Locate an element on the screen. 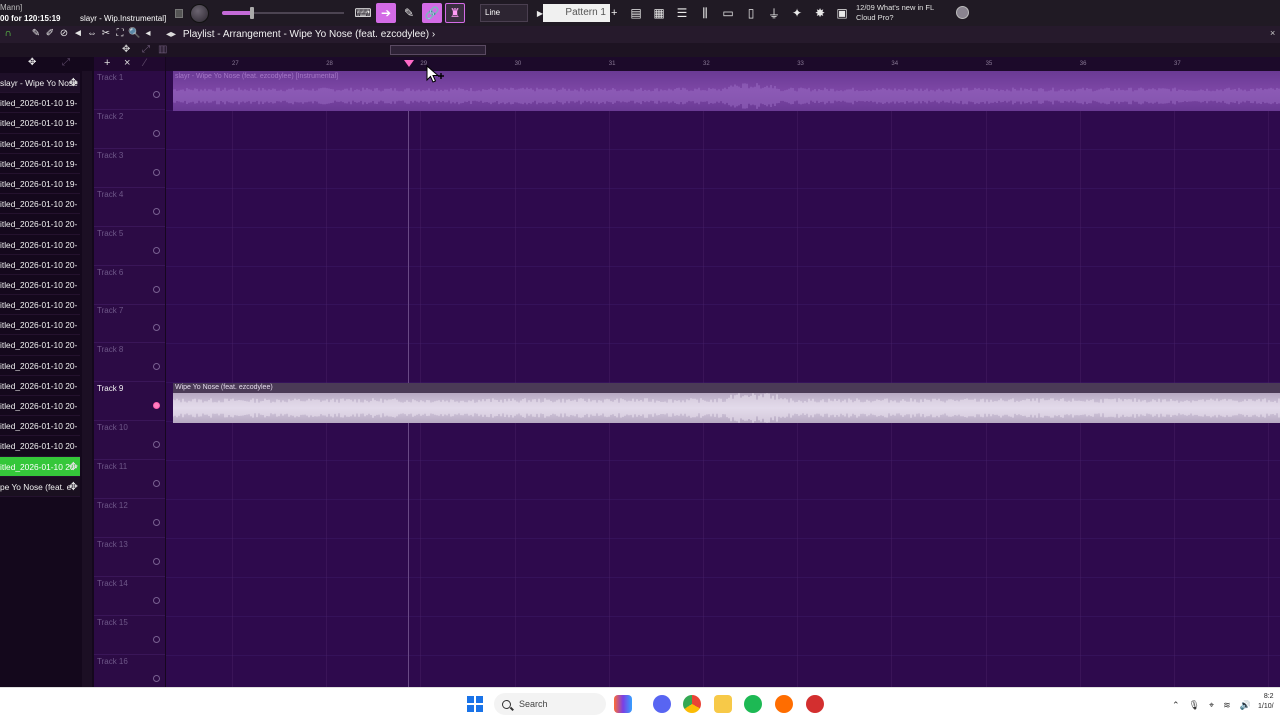  add-pattern-button: + is located at coordinates (616, 13).